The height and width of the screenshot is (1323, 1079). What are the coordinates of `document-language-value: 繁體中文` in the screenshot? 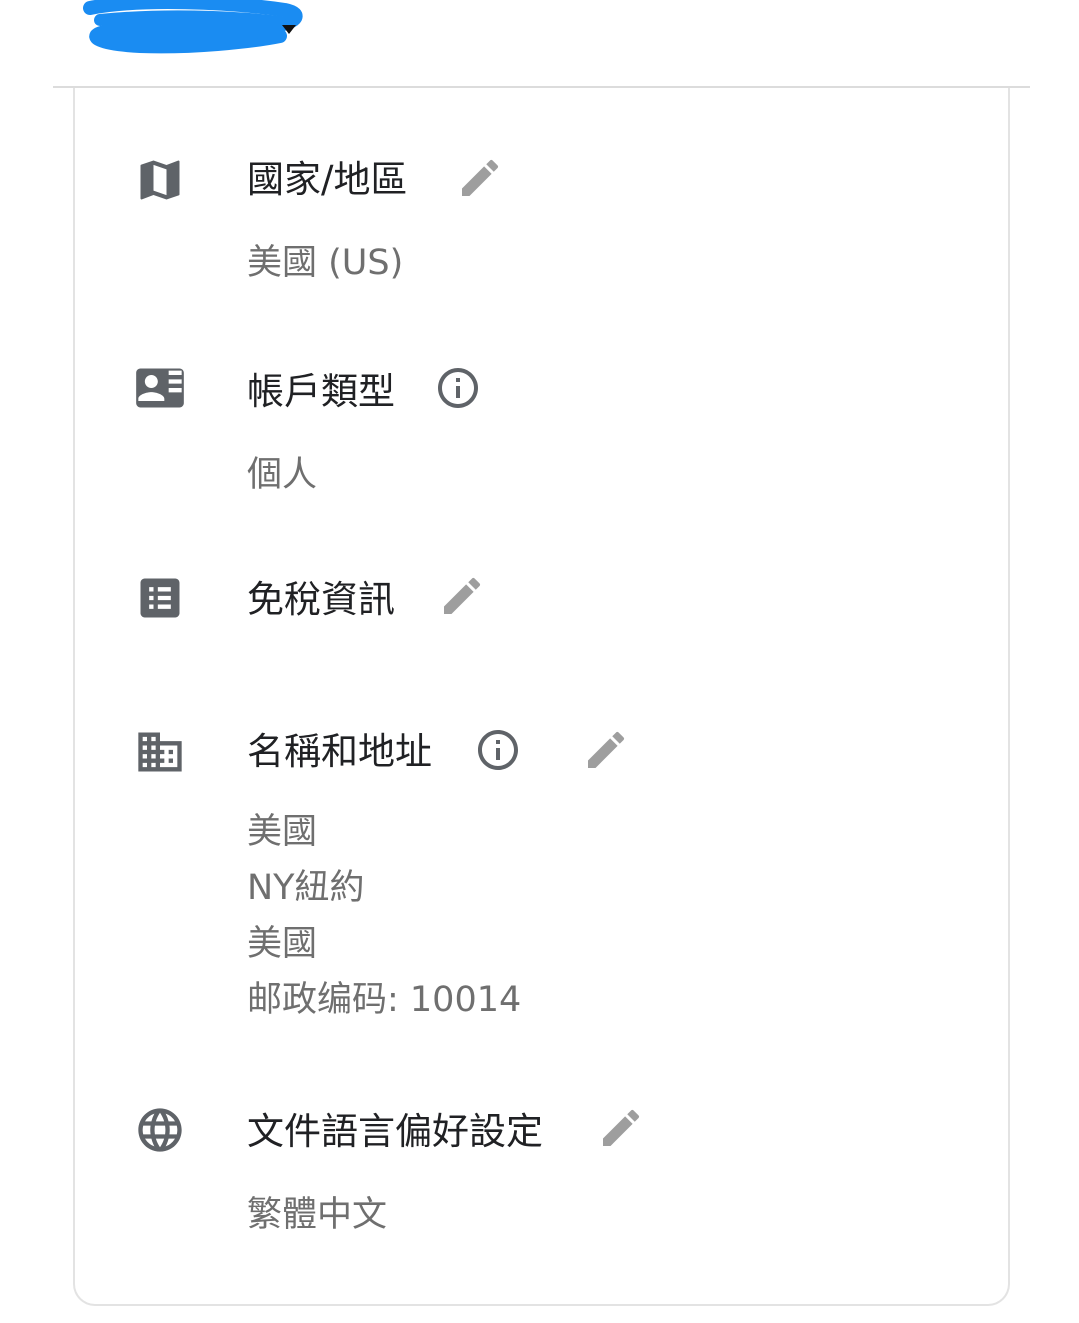 It's located at (317, 1215).